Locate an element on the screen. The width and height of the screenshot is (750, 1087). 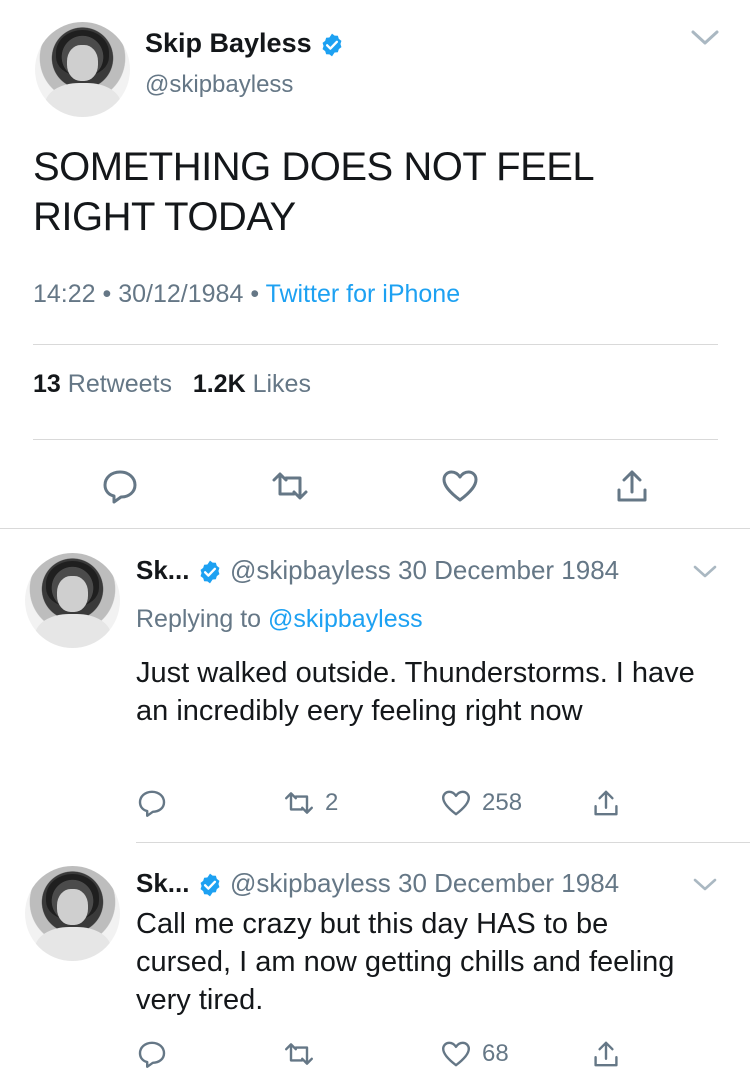
handle: @skipbayless is located at coordinates (219, 85).